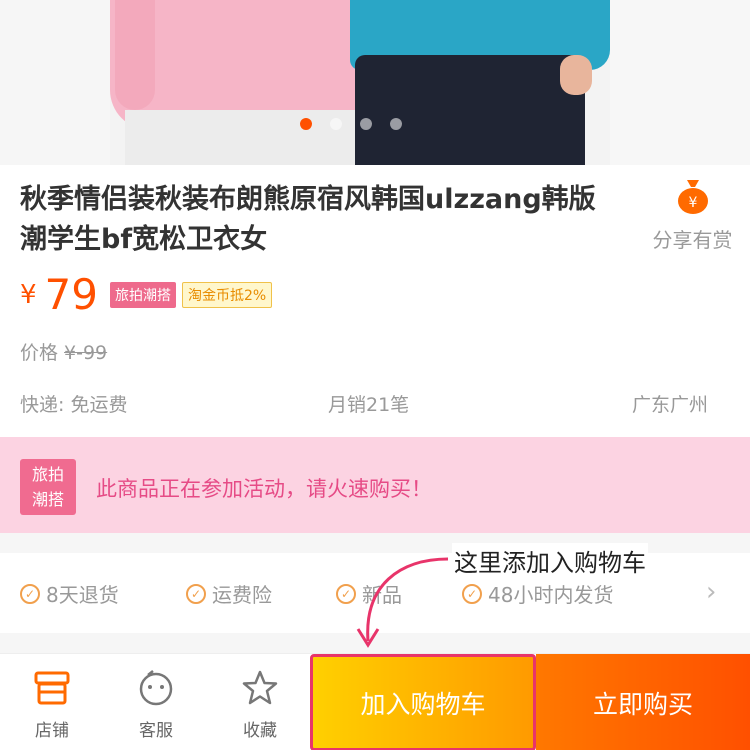 This screenshot has width=750, height=750. I want to click on share-label: 分享有赏, so click(692, 240).